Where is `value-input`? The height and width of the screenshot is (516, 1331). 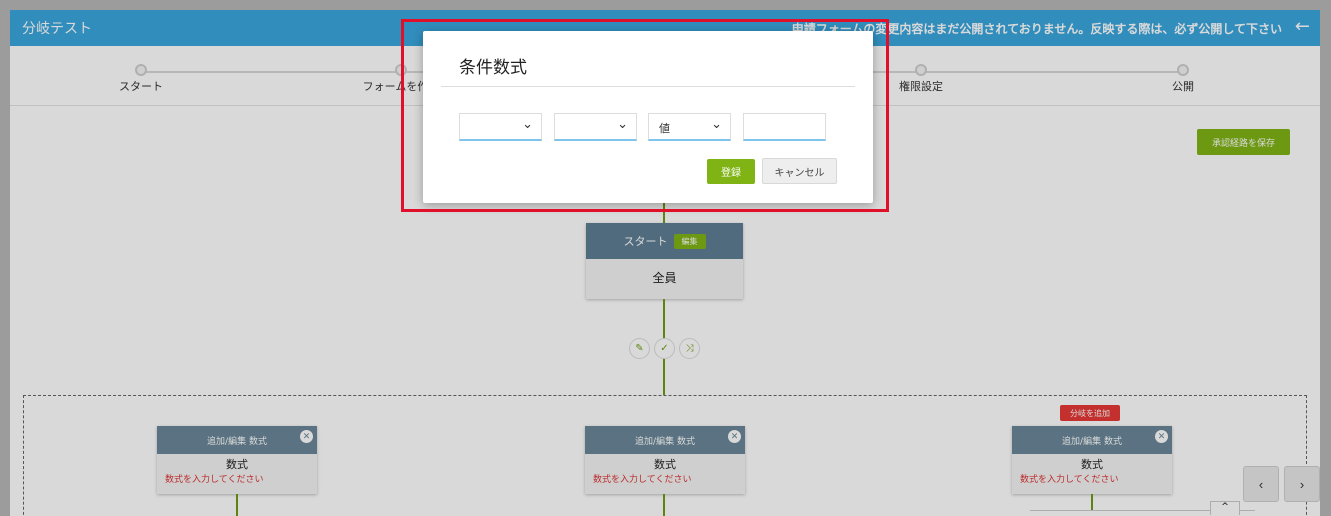 value-input is located at coordinates (784, 127).